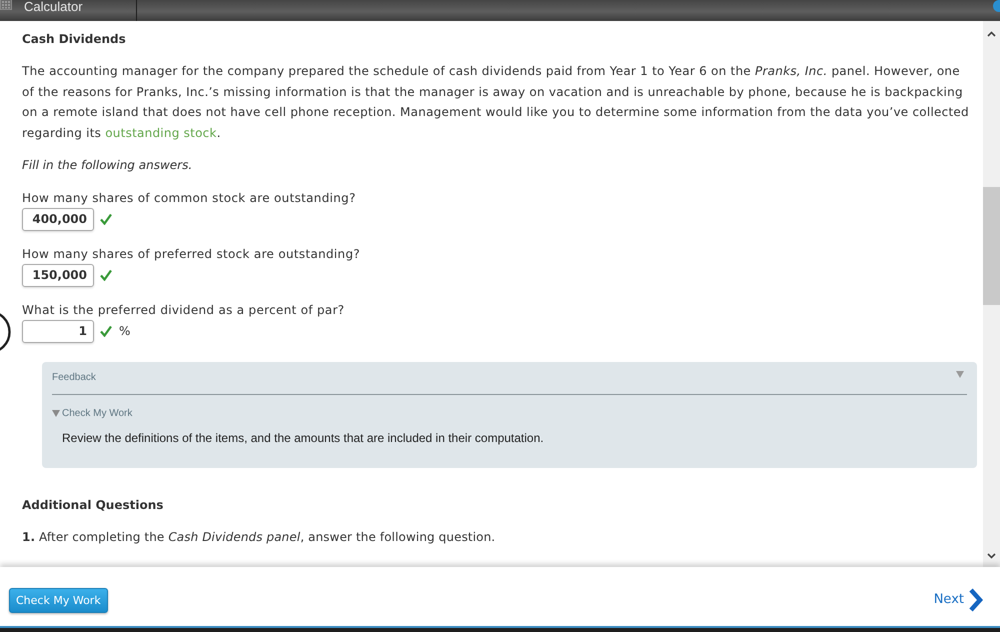 This screenshot has height=632, width=1000. Describe the element at coordinates (192, 254) in the screenshot. I see `question-text: How many shares of preferred stock are outstanding?` at that location.